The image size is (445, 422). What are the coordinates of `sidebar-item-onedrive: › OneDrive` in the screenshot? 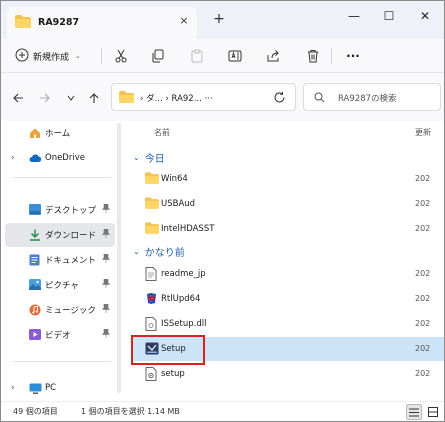 It's located at (60, 159).